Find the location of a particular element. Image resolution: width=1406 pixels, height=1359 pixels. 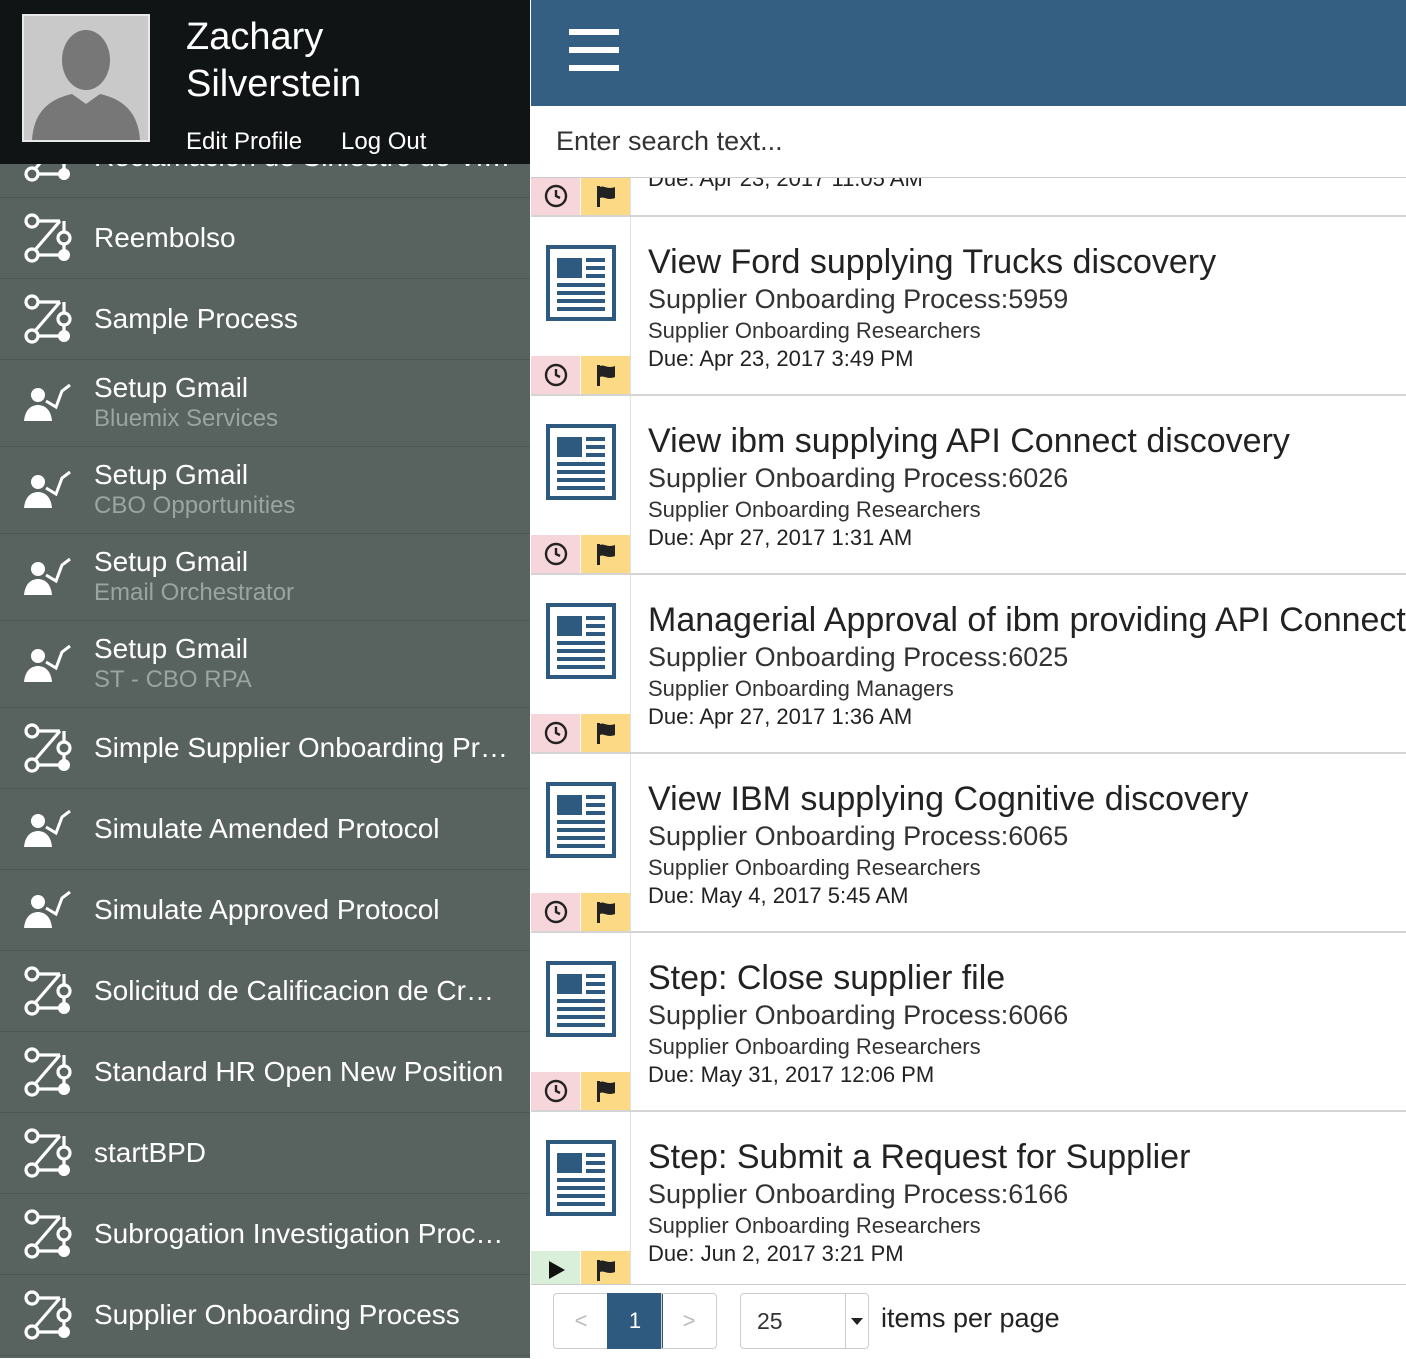

items-per-page-label: items per page is located at coordinates (970, 1318).